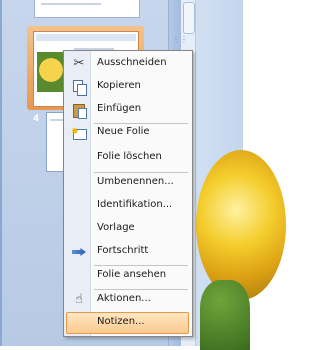 The width and height of the screenshot is (320, 350). I want to click on menu-item-kopieren: Kopieren, so click(127, 87).